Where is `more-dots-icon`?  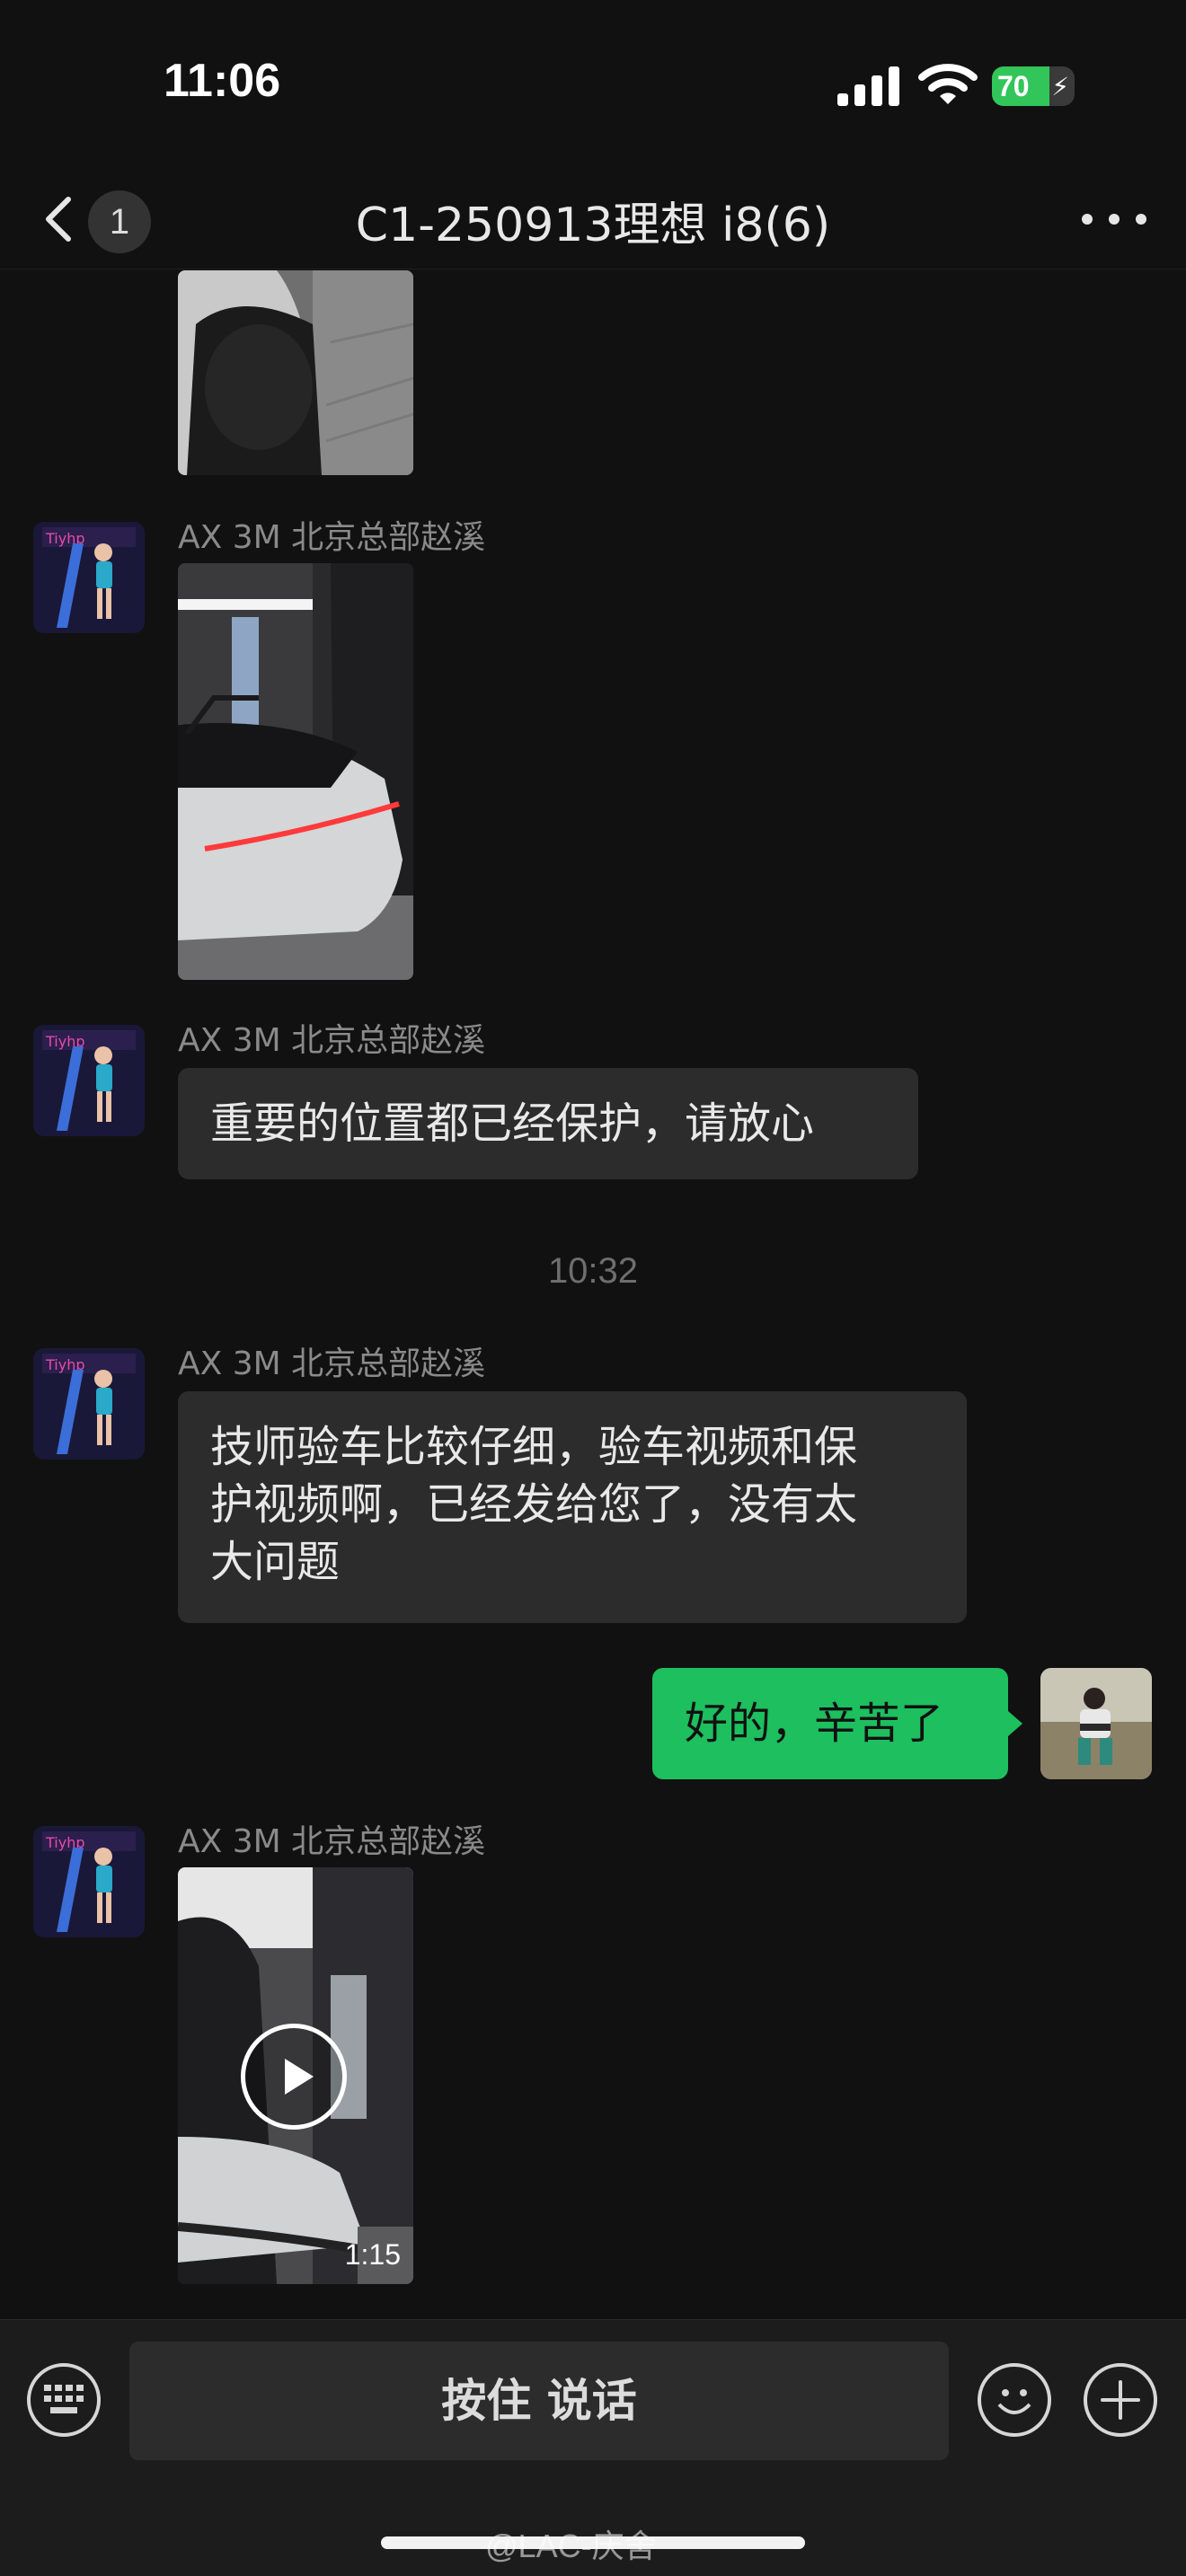
more-dots-icon is located at coordinates (1087, 219).